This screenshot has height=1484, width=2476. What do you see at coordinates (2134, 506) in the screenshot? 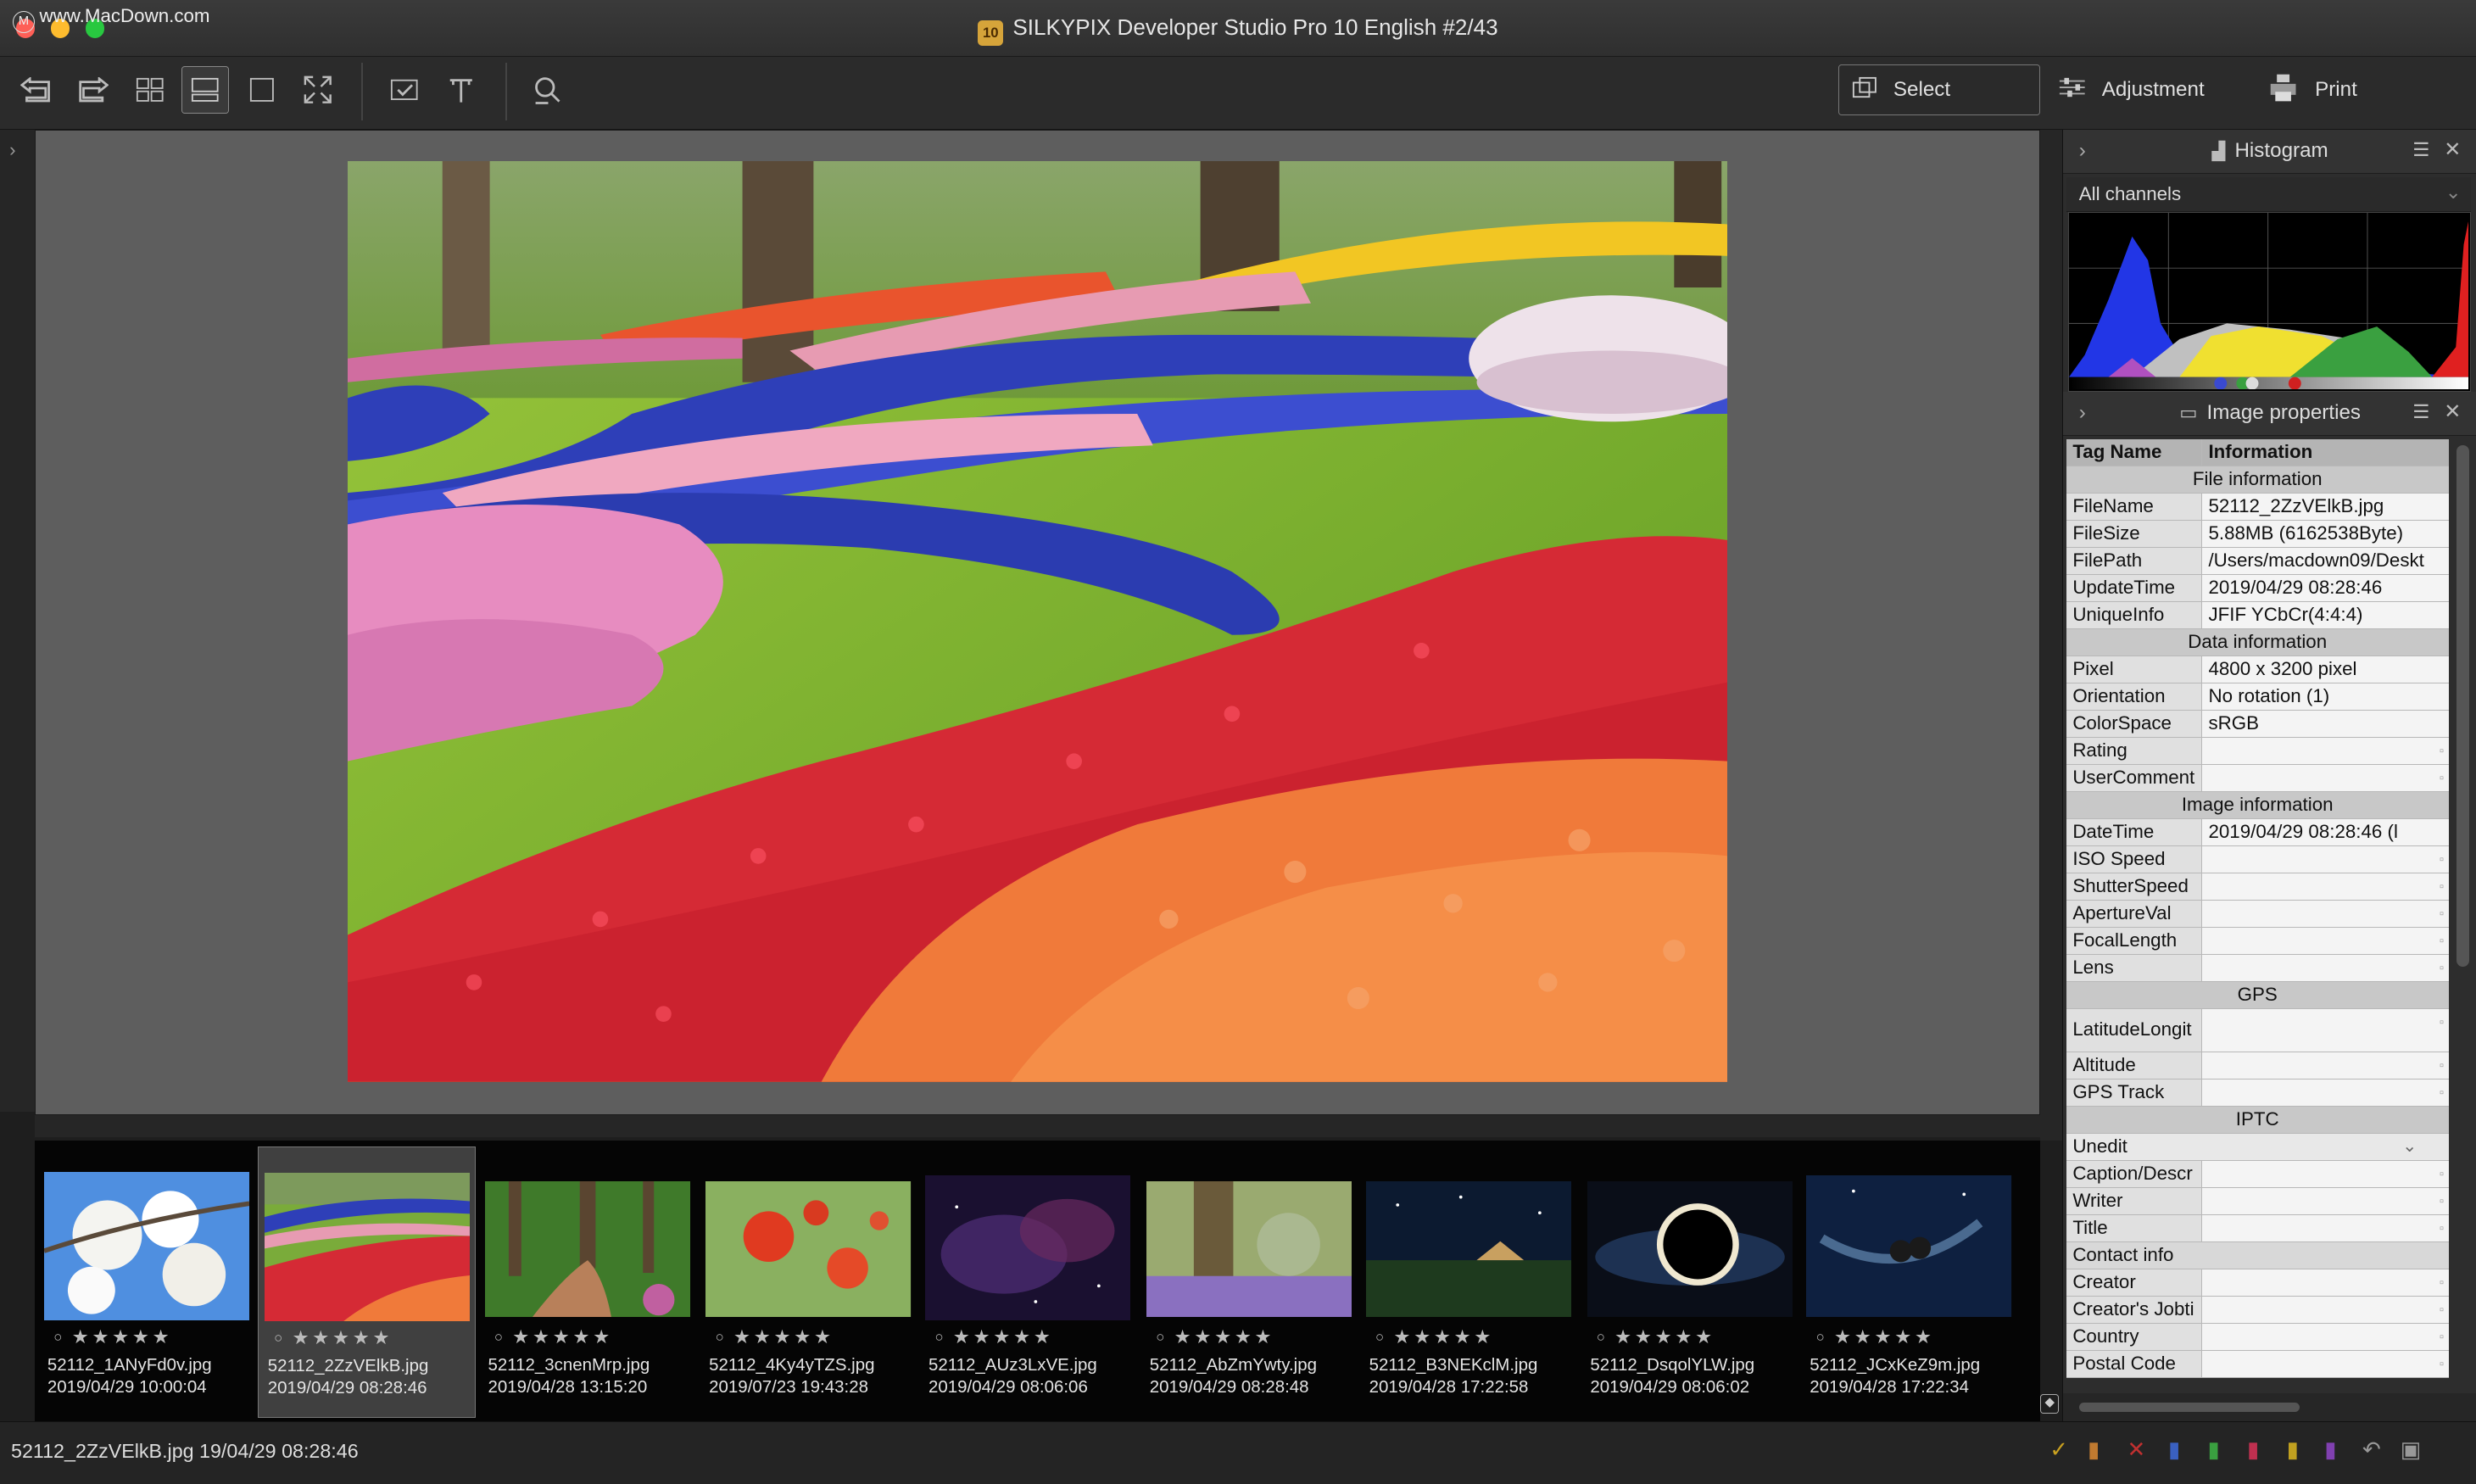
I see `property-name: FileName` at bounding box center [2134, 506].